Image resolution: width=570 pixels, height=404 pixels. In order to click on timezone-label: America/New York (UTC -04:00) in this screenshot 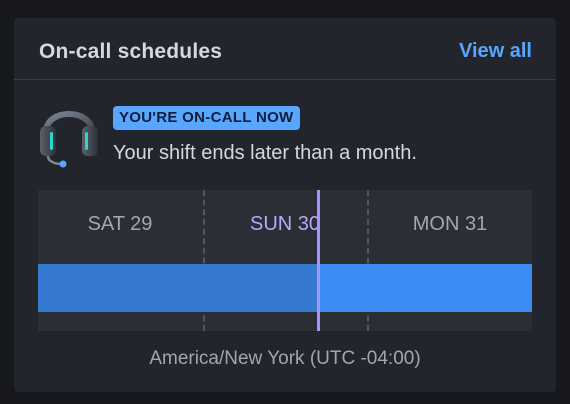, I will do `click(285, 358)`.